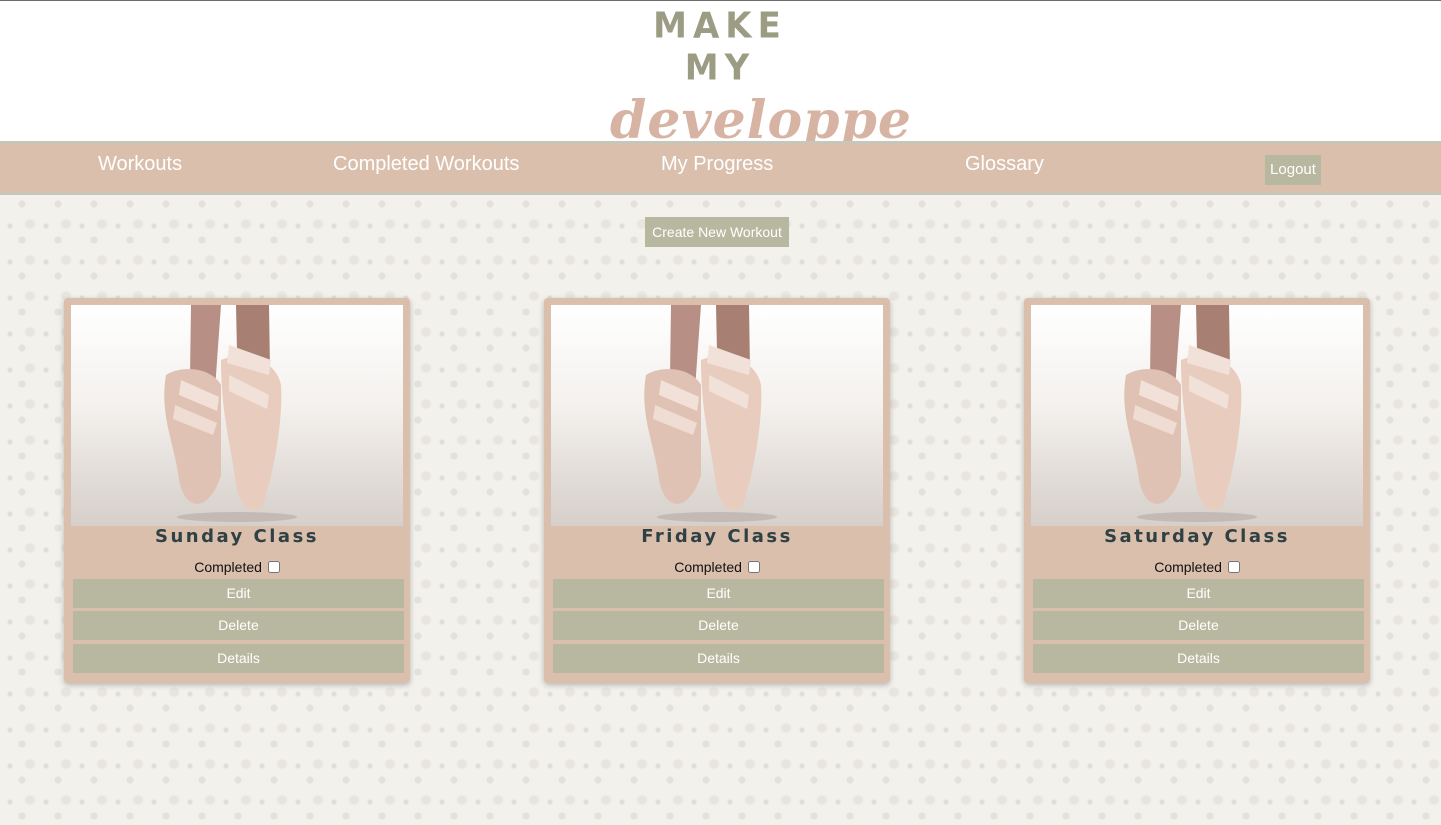  Describe the element at coordinates (237, 536) in the screenshot. I see `card-title: Sunday Class` at that location.